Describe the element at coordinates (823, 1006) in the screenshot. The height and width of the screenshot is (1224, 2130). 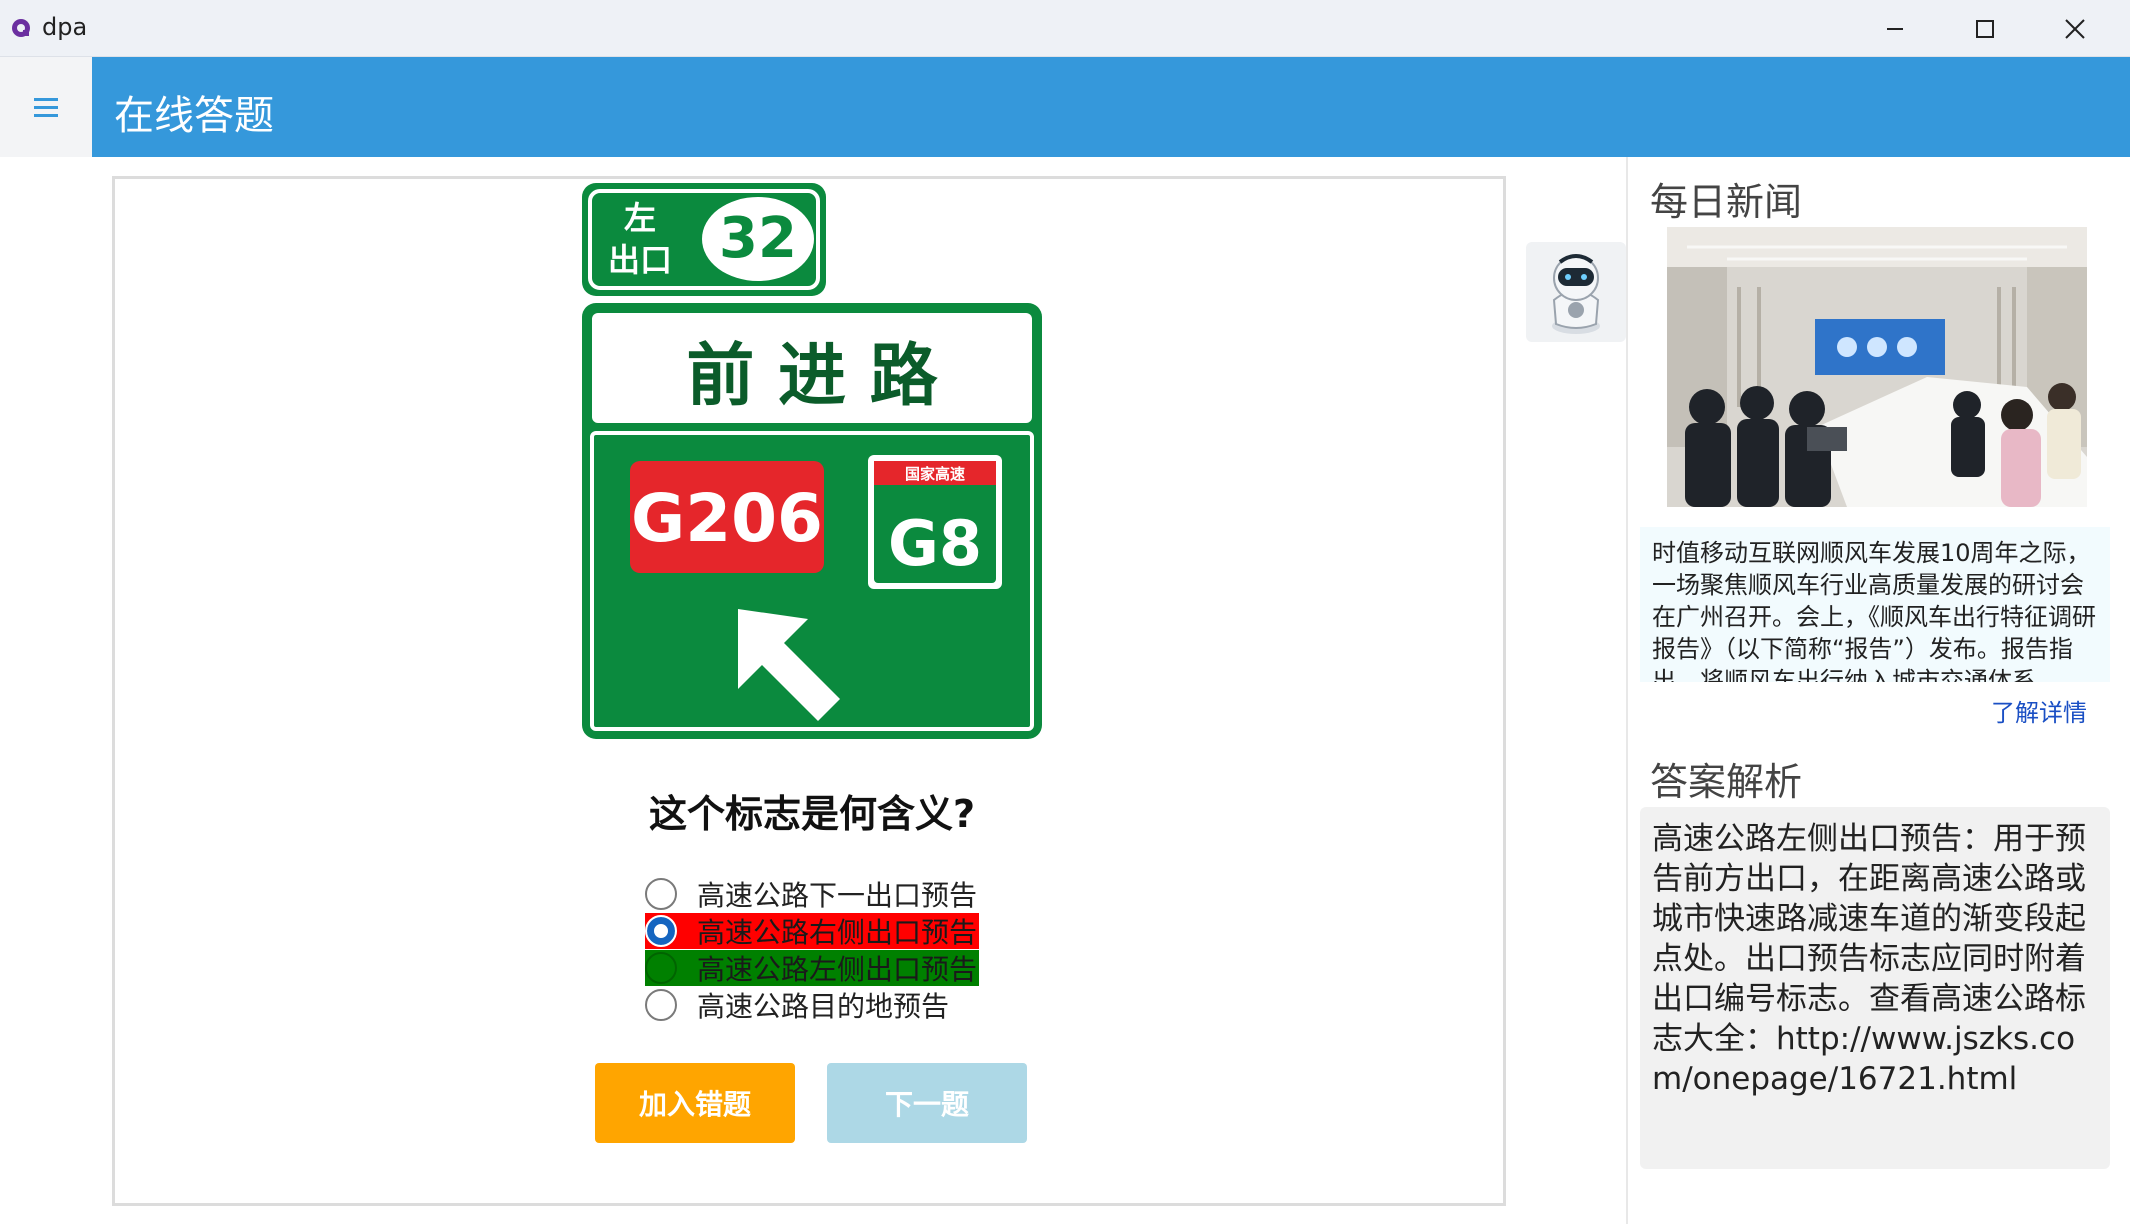
I see `option-label: 高速公路目的地预告` at that location.